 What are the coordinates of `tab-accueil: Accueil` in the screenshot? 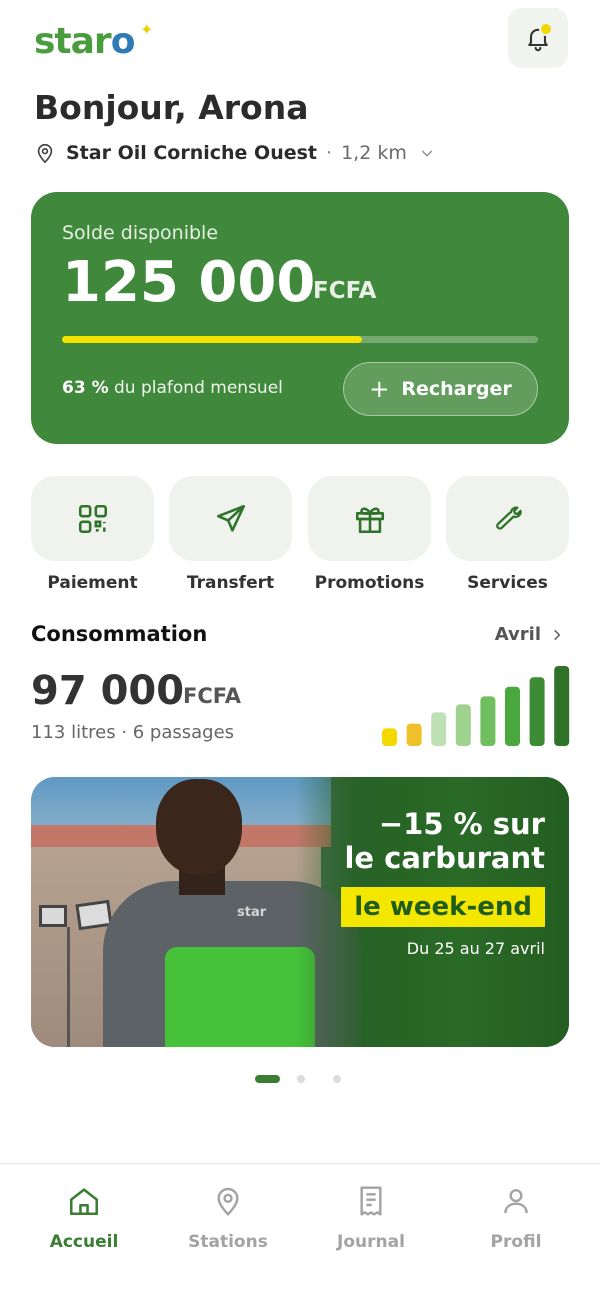 It's located at (84, 1217).